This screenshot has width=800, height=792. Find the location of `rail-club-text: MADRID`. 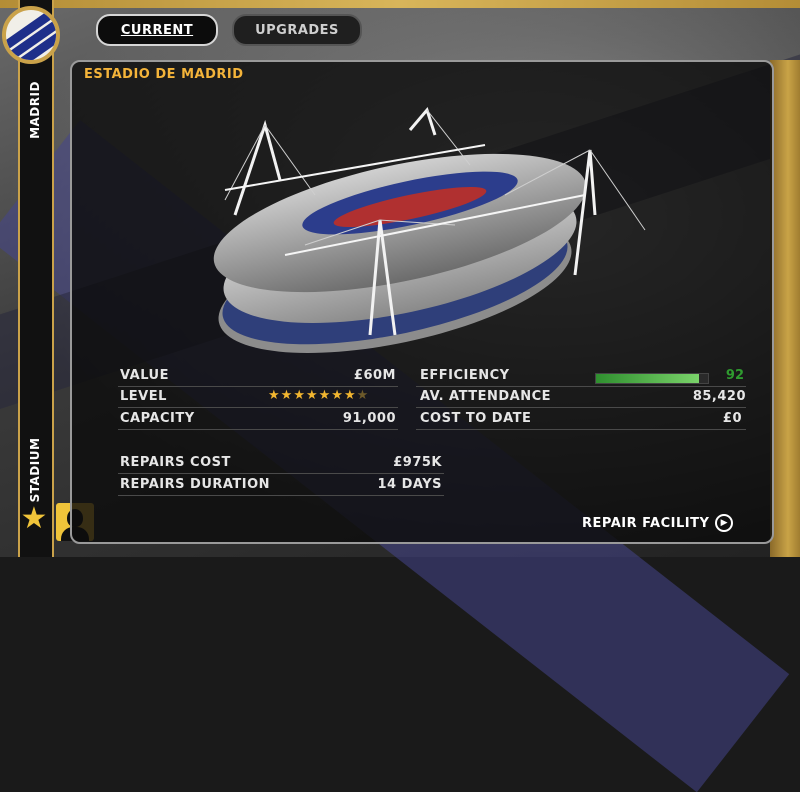

rail-club-text: MADRID is located at coordinates (35, 110).